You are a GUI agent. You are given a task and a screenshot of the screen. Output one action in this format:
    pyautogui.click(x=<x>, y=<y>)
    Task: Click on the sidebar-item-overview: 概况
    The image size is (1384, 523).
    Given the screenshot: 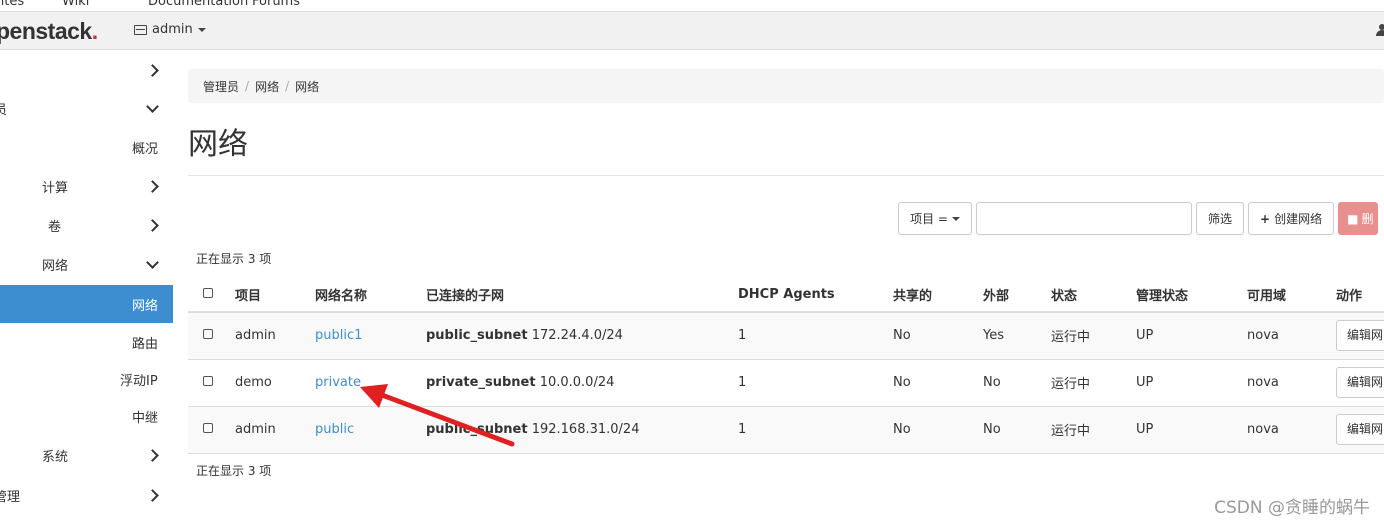 What is the action you would take?
    pyautogui.click(x=86, y=147)
    